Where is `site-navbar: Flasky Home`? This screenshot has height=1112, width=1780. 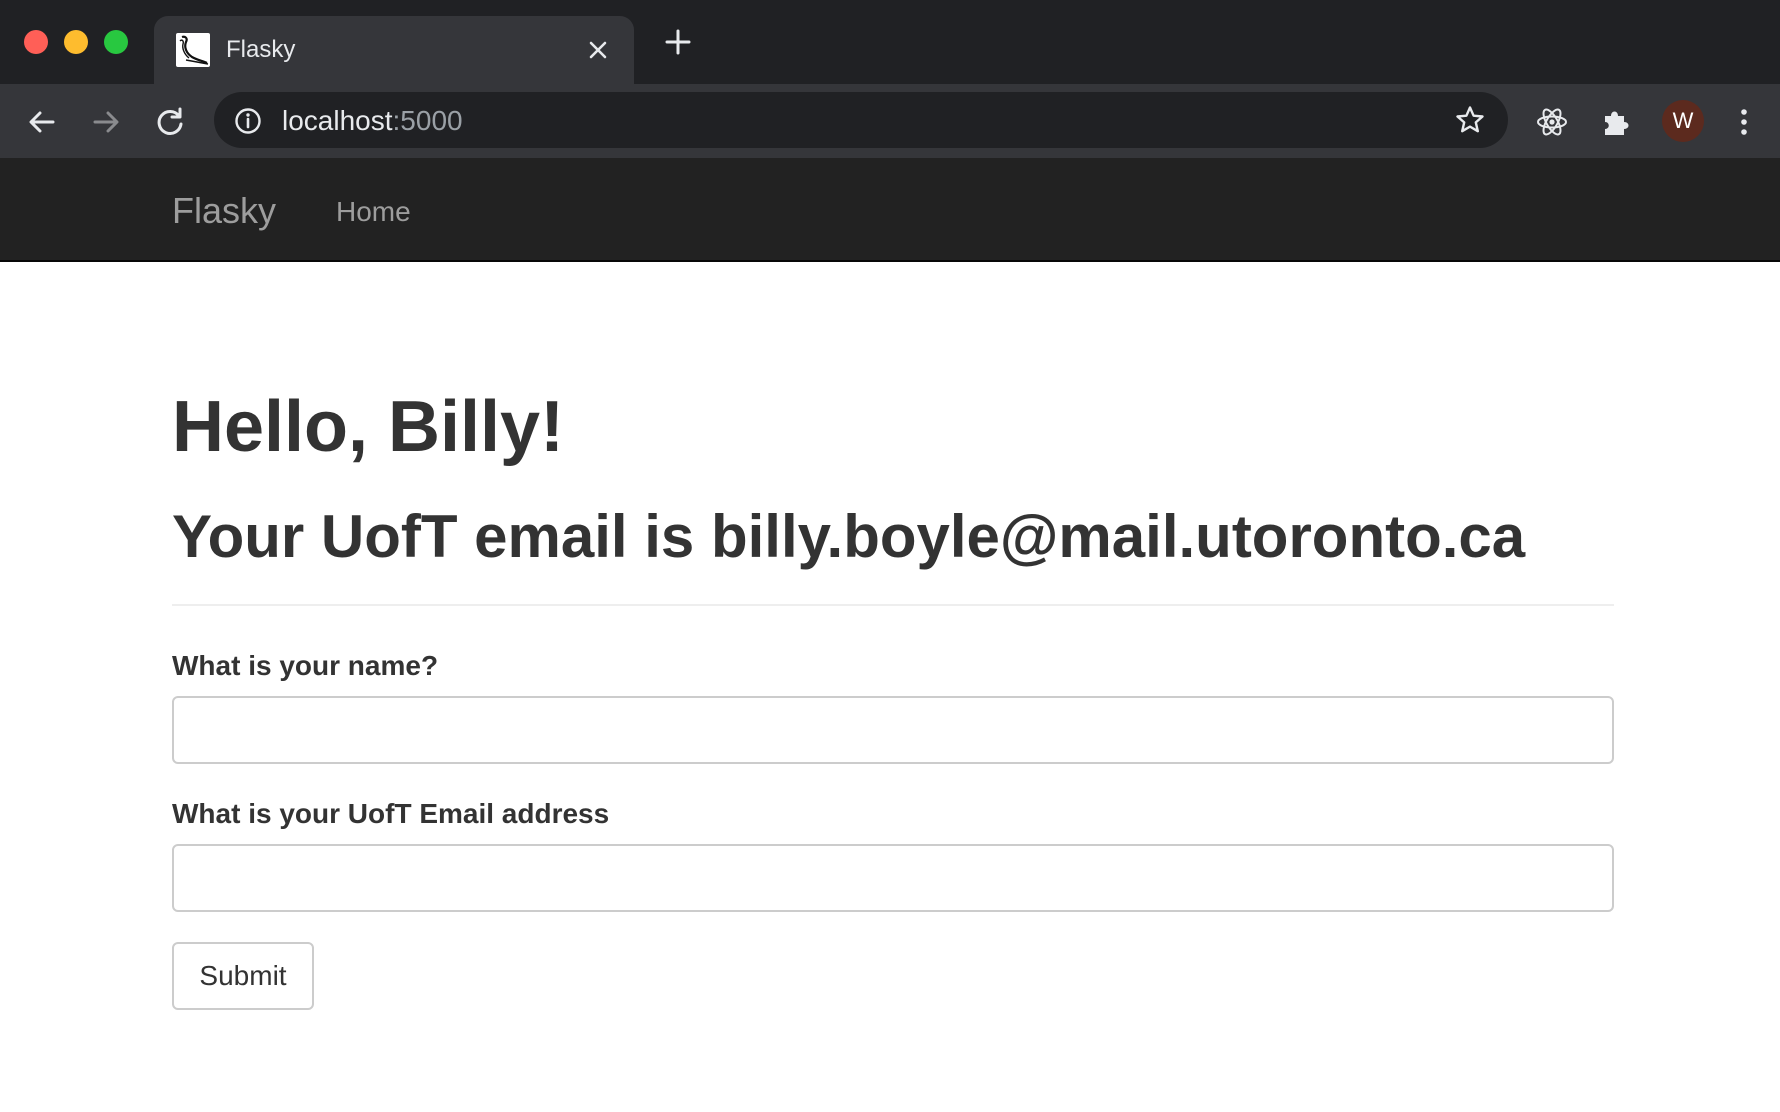
site-navbar: Flasky Home is located at coordinates (890, 210).